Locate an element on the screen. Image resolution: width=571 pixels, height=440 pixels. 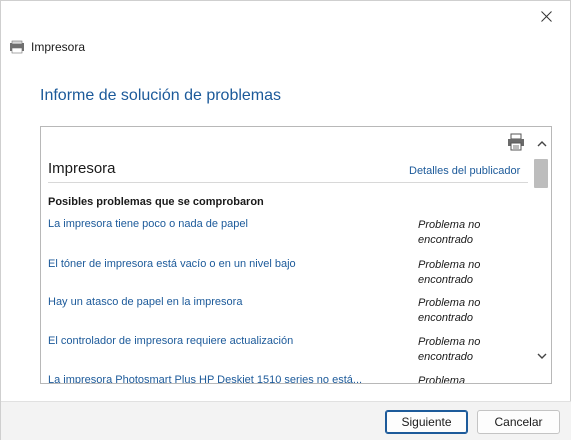
printer-icon is located at coordinates (516, 142).